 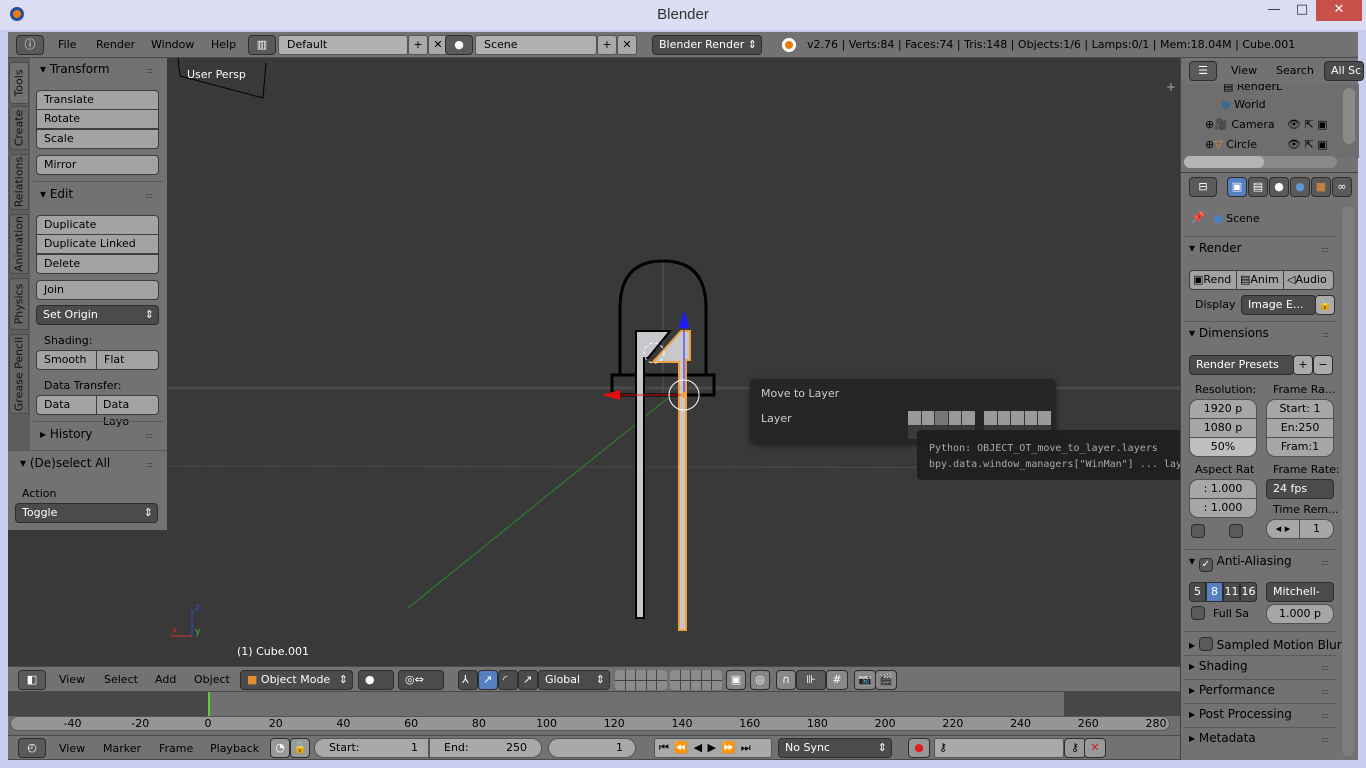 What do you see at coordinates (86, 513) in the screenshot?
I see `action-dropdown: Toggle ⇕` at bounding box center [86, 513].